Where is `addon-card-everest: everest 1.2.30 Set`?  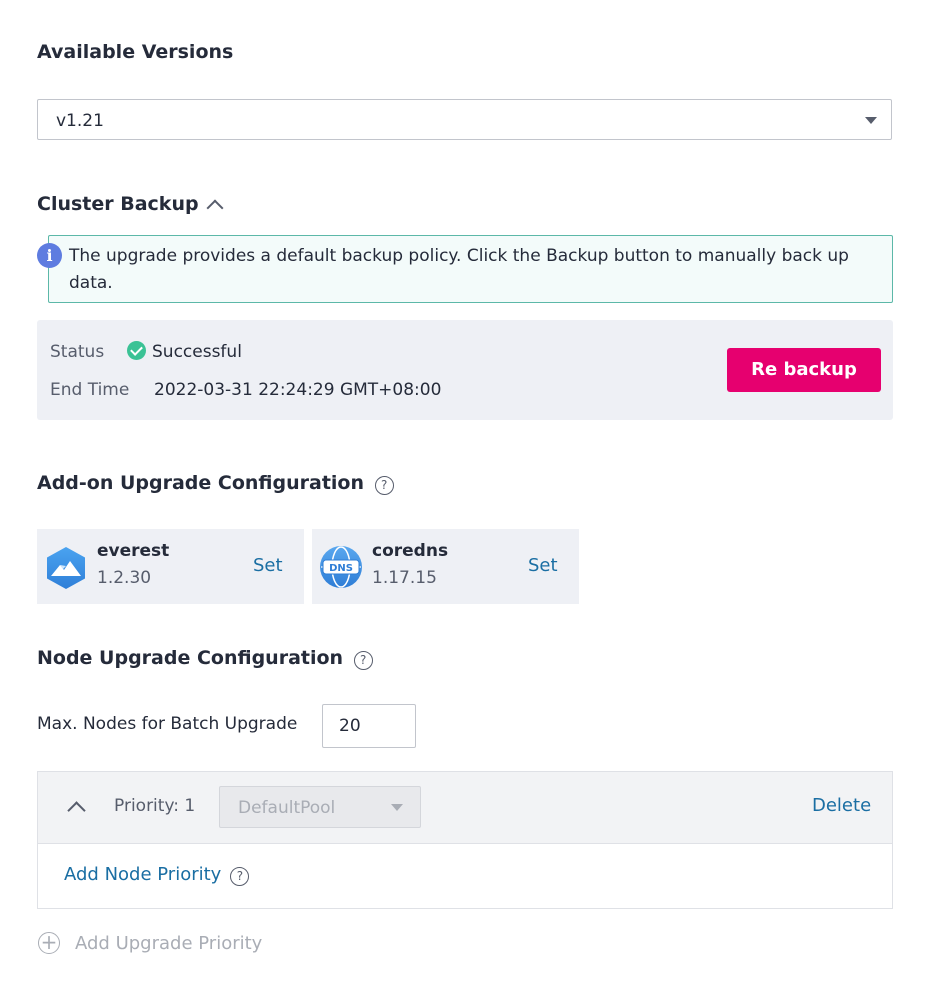
addon-card-everest: everest 1.2.30 Set is located at coordinates (170, 566).